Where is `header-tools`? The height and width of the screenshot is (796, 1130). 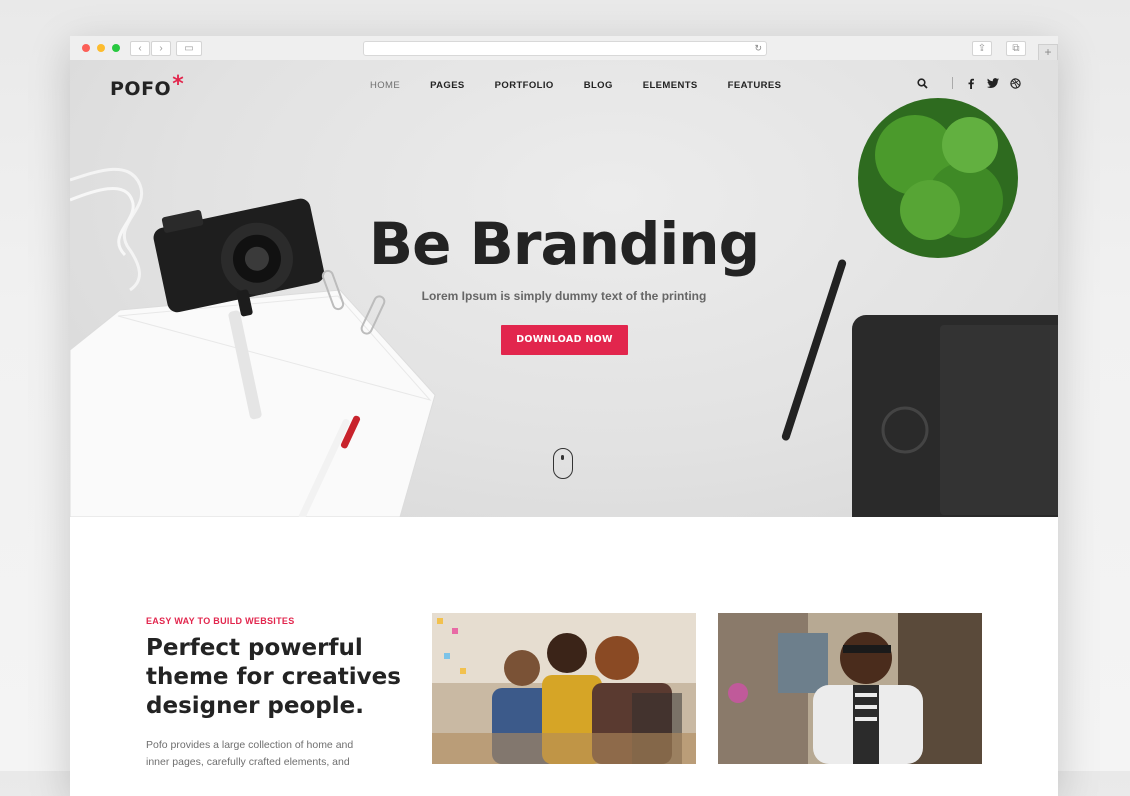
header-tools is located at coordinates (973, 83).